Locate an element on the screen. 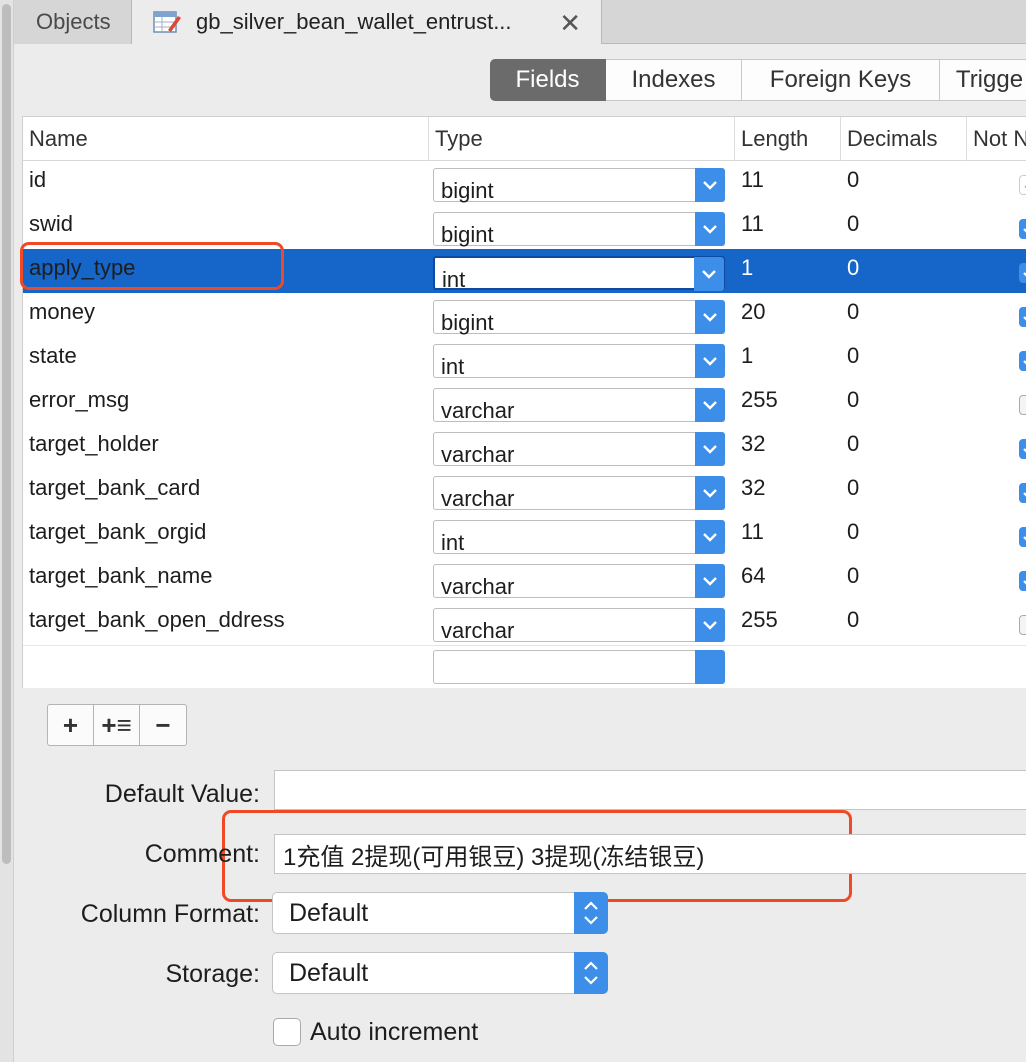 This screenshot has height=1062, width=1026. column-header-type: Type is located at coordinates (582, 139).